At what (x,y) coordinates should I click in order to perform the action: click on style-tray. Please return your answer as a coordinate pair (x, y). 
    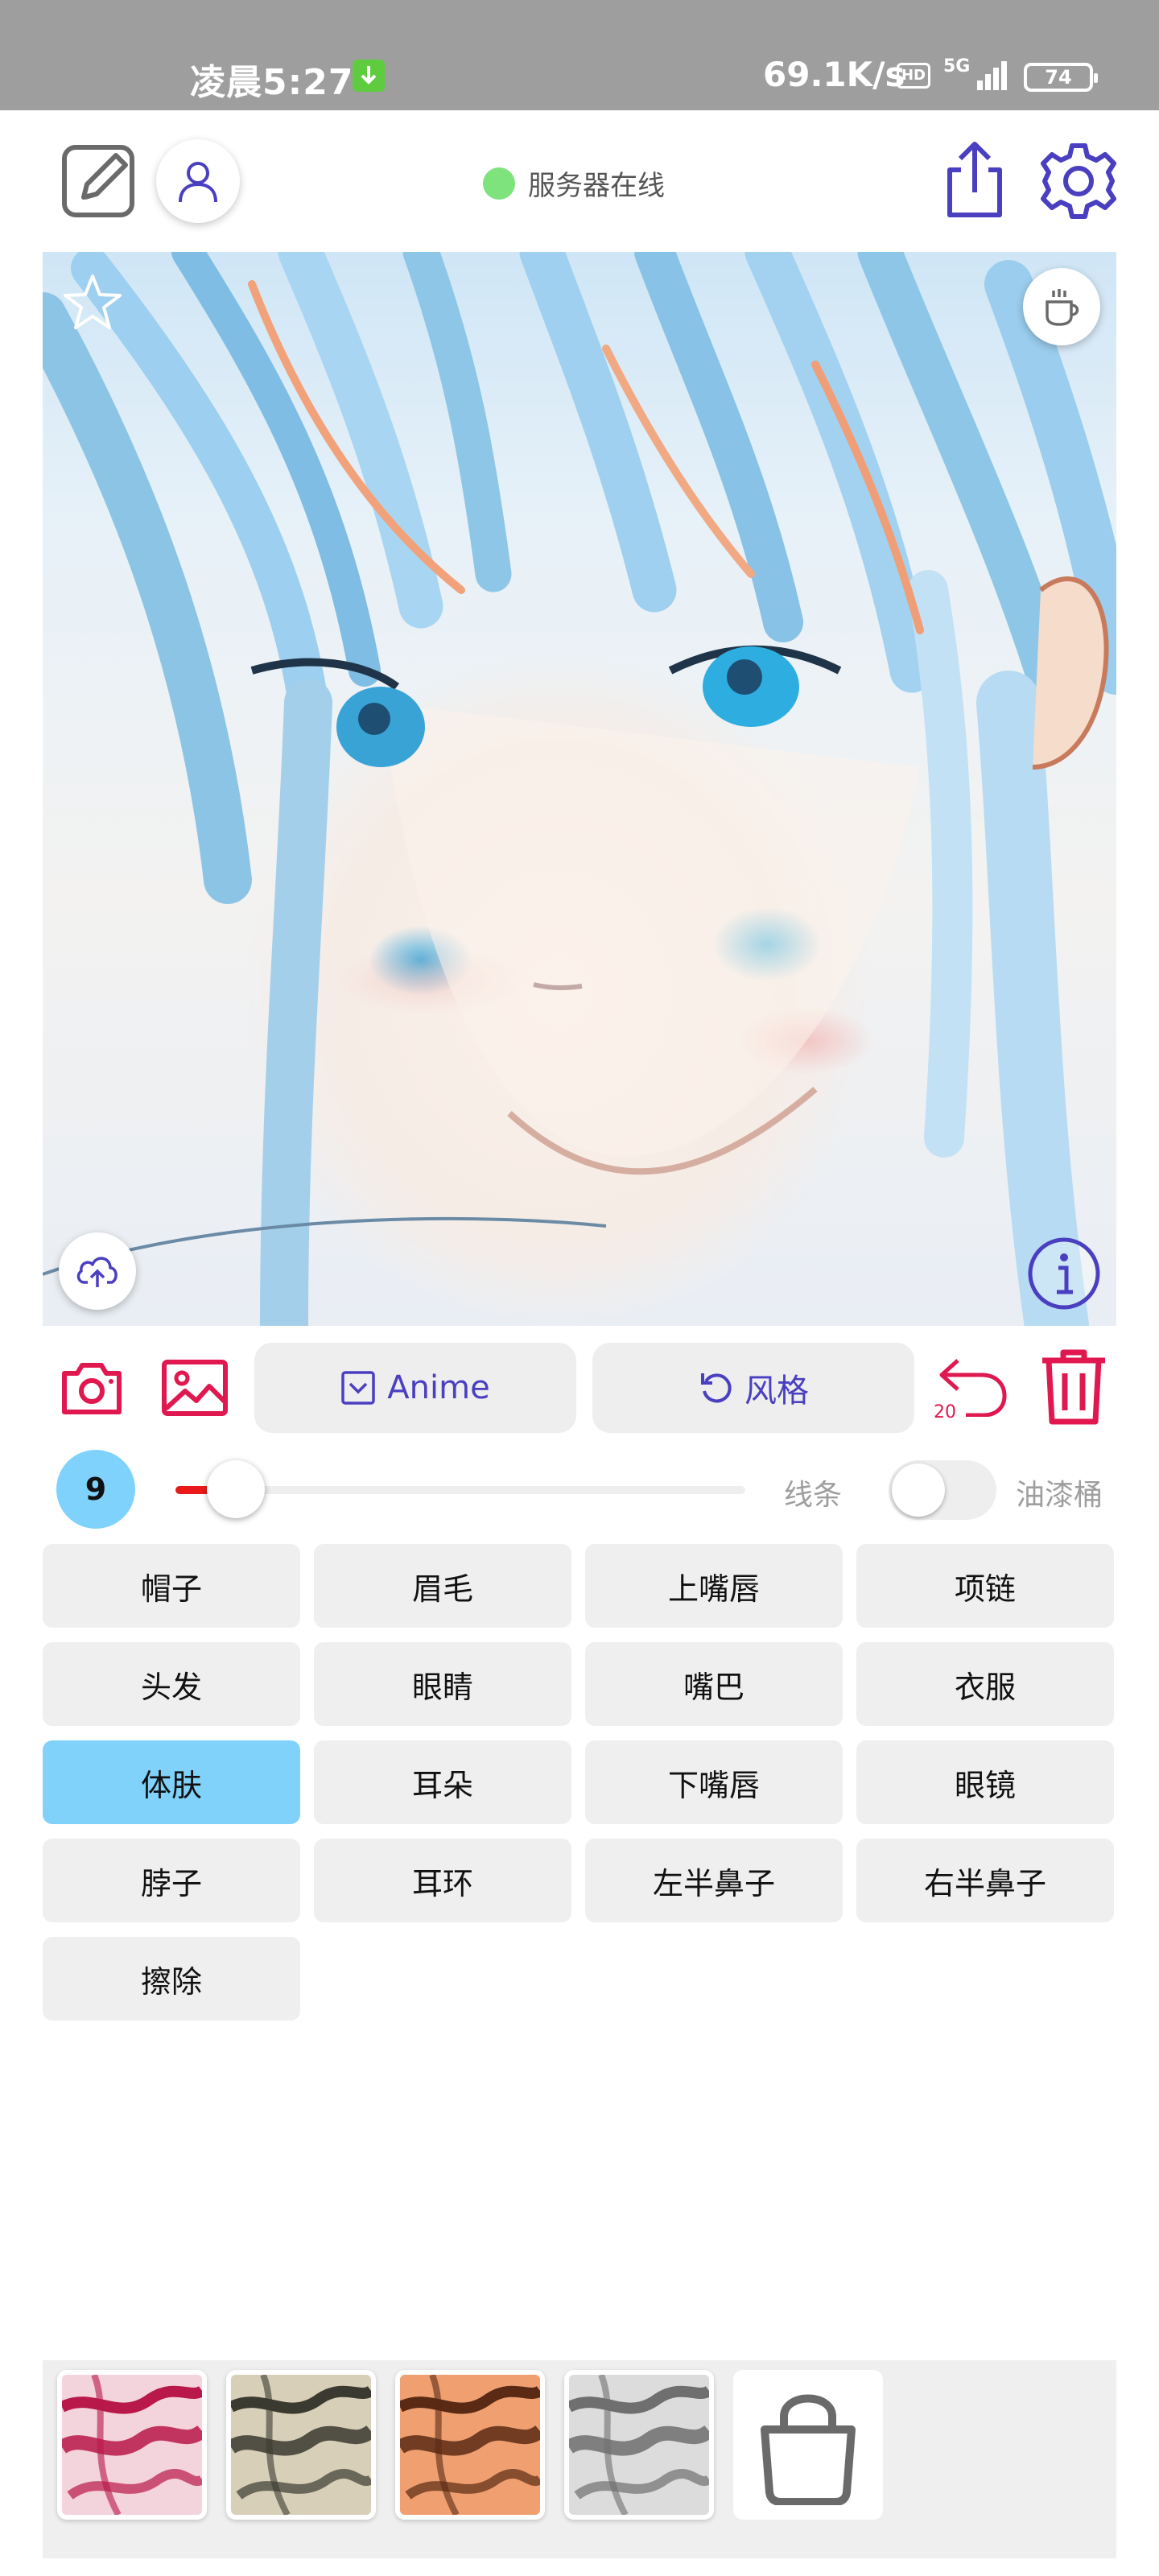
    Looking at the image, I should click on (579, 2459).